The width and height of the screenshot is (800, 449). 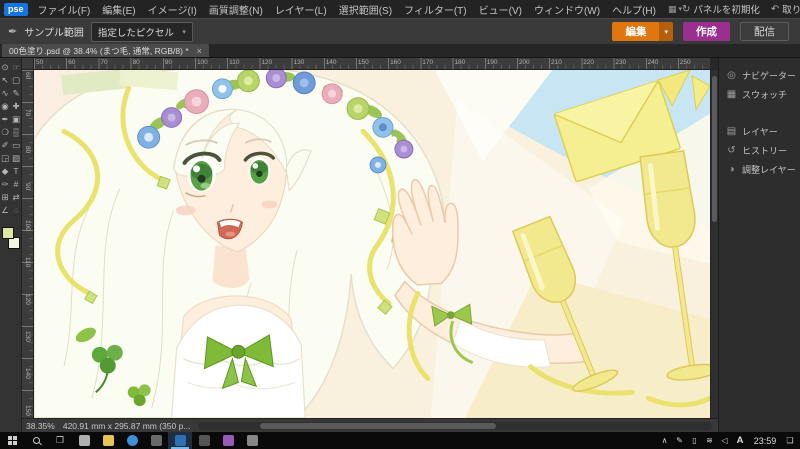 What do you see at coordinates (759, 113) in the screenshot?
I see `panel-separator` at bounding box center [759, 113].